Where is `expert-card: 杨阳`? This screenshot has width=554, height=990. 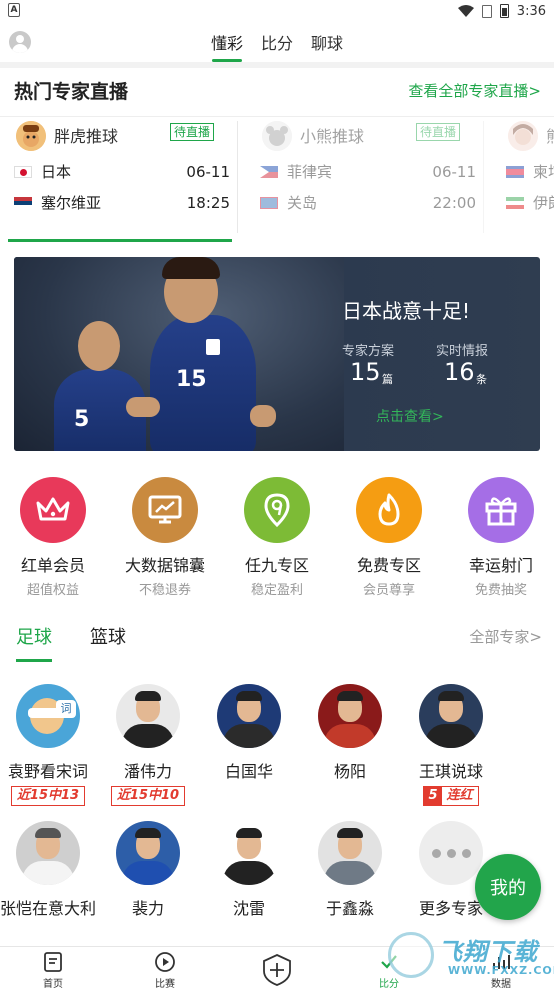
expert-card: 杨阳 is located at coordinates (350, 733).